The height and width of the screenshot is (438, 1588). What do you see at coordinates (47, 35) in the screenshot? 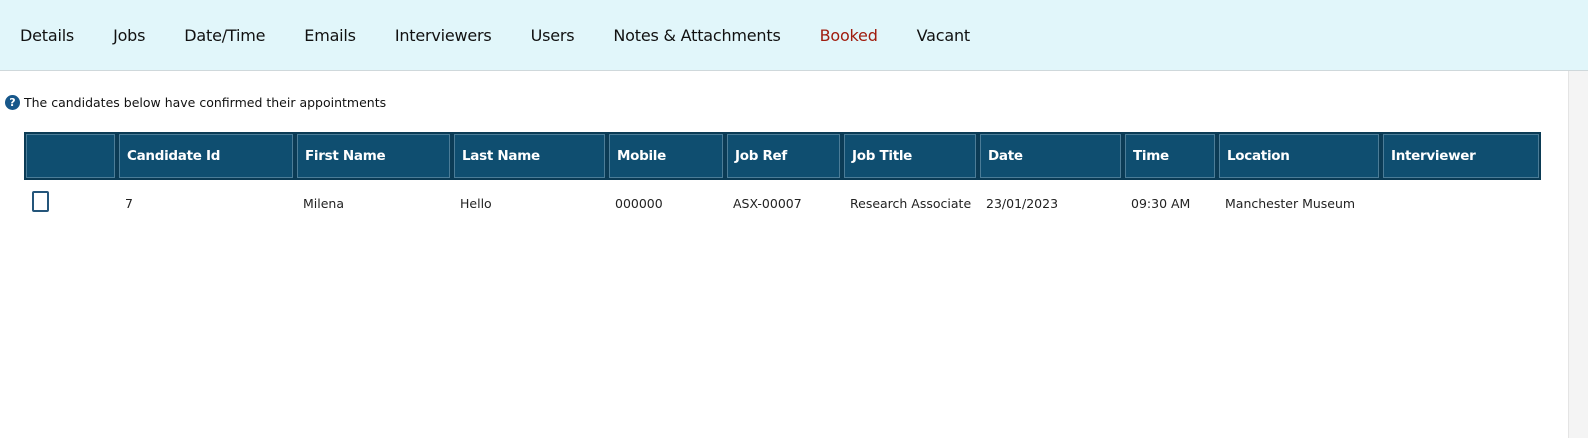
I see `tab-details: Details` at bounding box center [47, 35].